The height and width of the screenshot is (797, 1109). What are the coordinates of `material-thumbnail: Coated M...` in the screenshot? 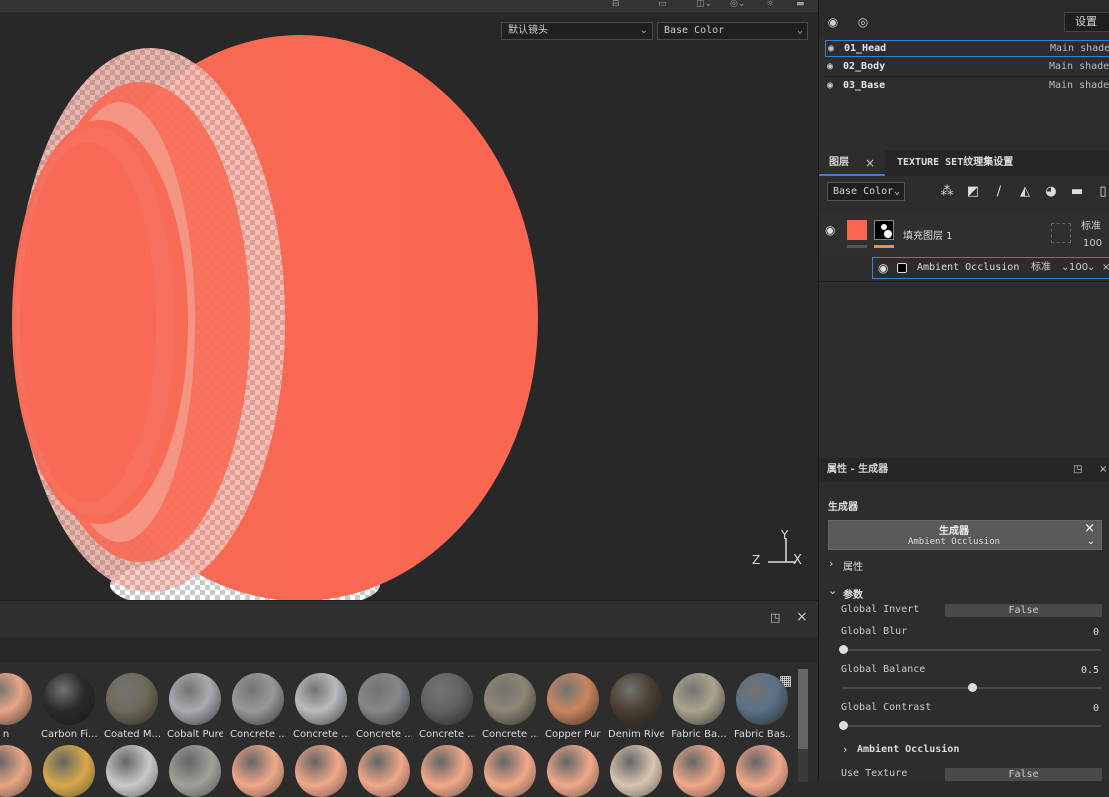 It's located at (132, 706).